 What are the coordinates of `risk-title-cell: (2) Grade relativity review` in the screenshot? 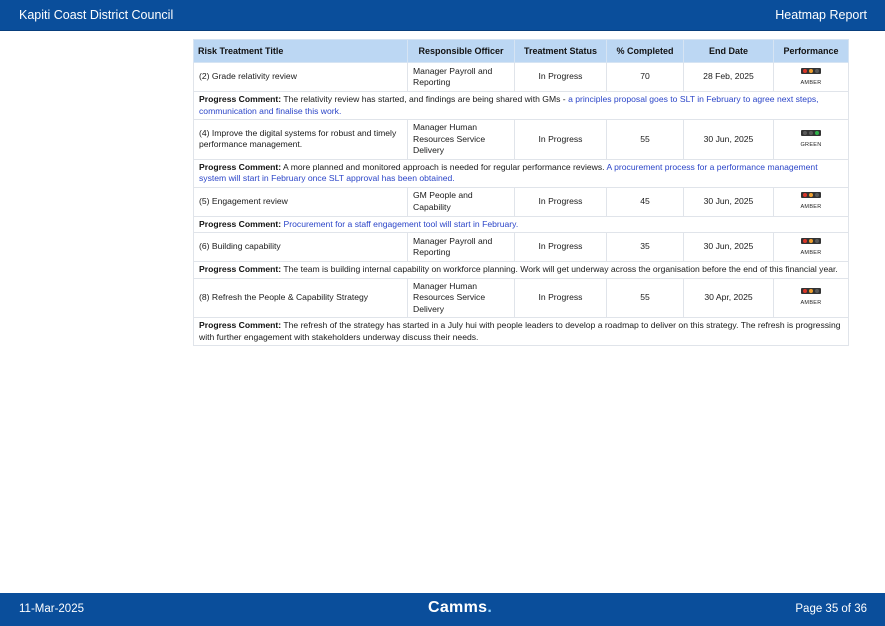 It's located at (300, 77).